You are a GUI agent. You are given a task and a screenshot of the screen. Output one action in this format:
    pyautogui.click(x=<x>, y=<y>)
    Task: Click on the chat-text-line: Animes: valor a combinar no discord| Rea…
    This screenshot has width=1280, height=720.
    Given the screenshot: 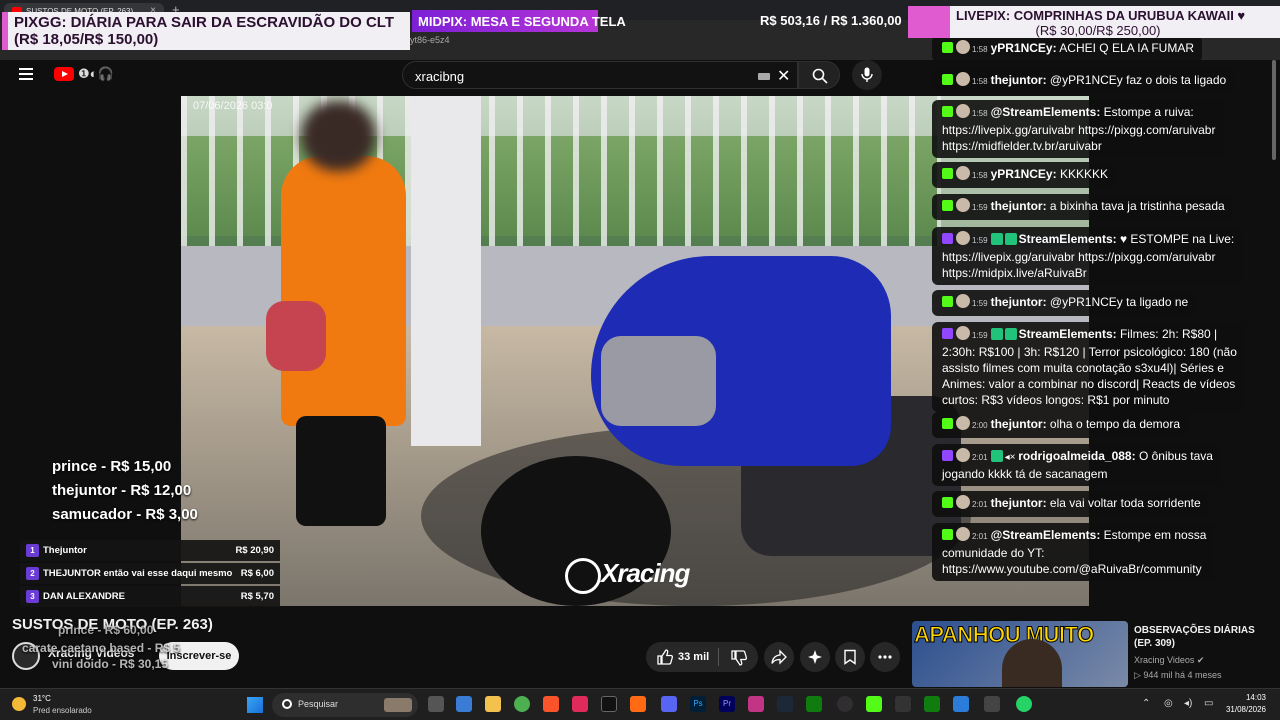 What is the action you would take?
    pyautogui.click(x=1089, y=384)
    